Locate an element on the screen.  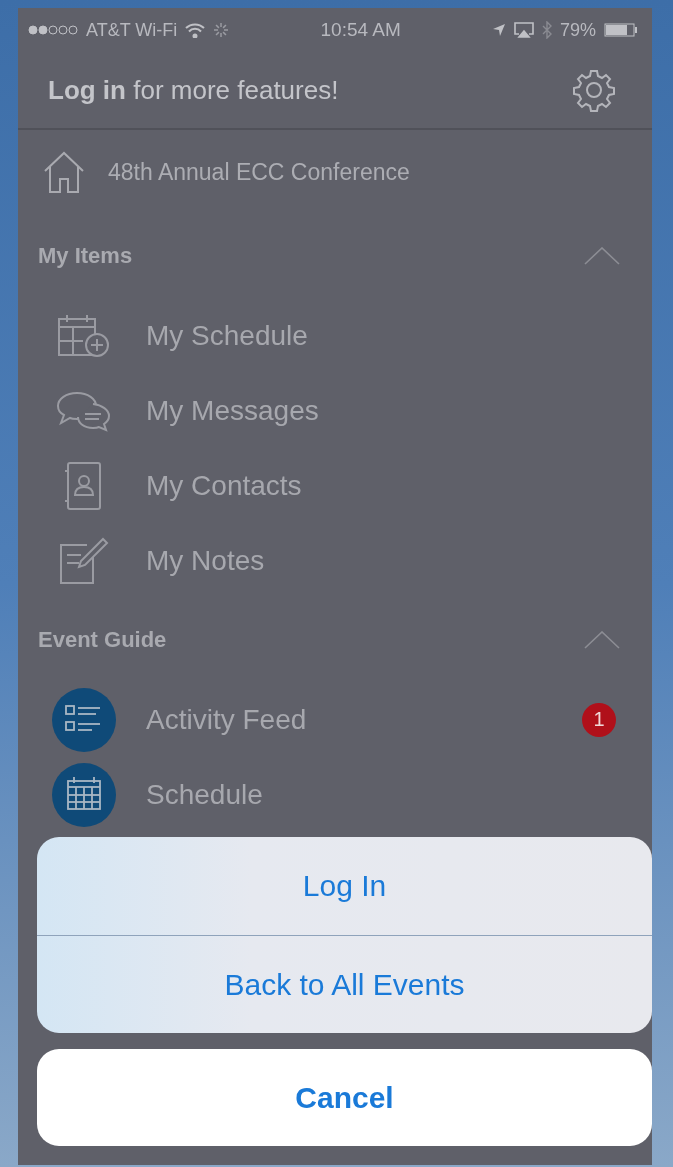
battery-percent: 79% is located at coordinates (578, 30).